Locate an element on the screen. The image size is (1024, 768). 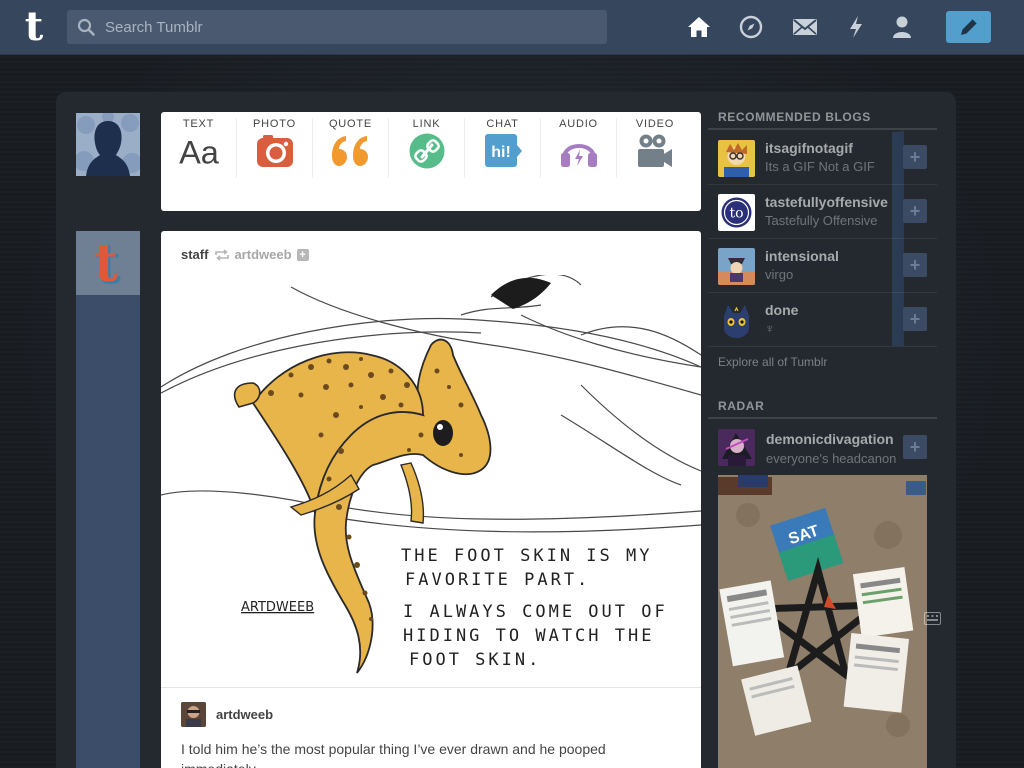
art-caption-line: HIDING TO WATCH THE is located at coordinates (528, 636).